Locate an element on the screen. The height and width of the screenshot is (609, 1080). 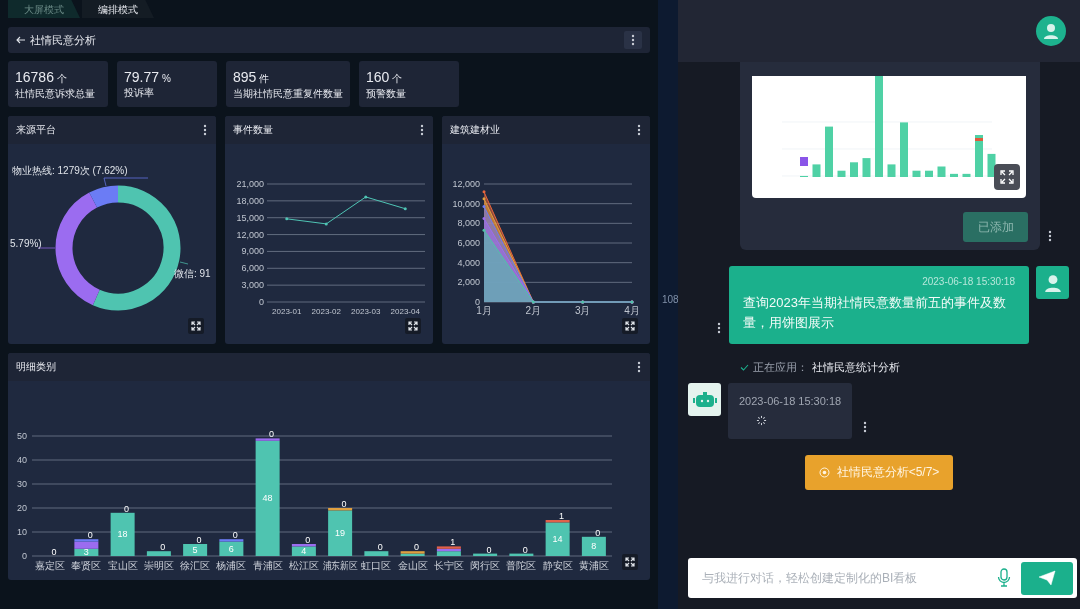
kpi-label: 预警数量 is located at coordinates (386, 94).